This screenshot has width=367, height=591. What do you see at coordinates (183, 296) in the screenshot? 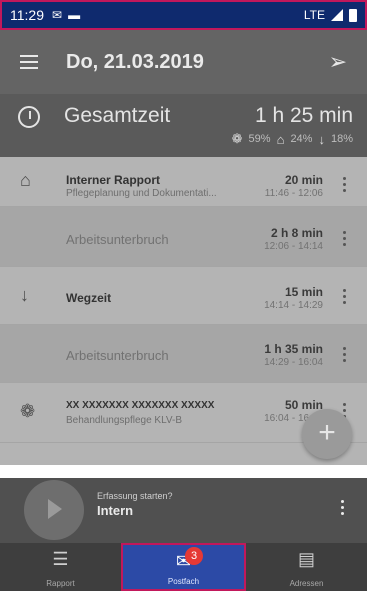
I see `list-item: ↓ Wegzeit 15 min 14:14 - 14:29` at bounding box center [183, 296].